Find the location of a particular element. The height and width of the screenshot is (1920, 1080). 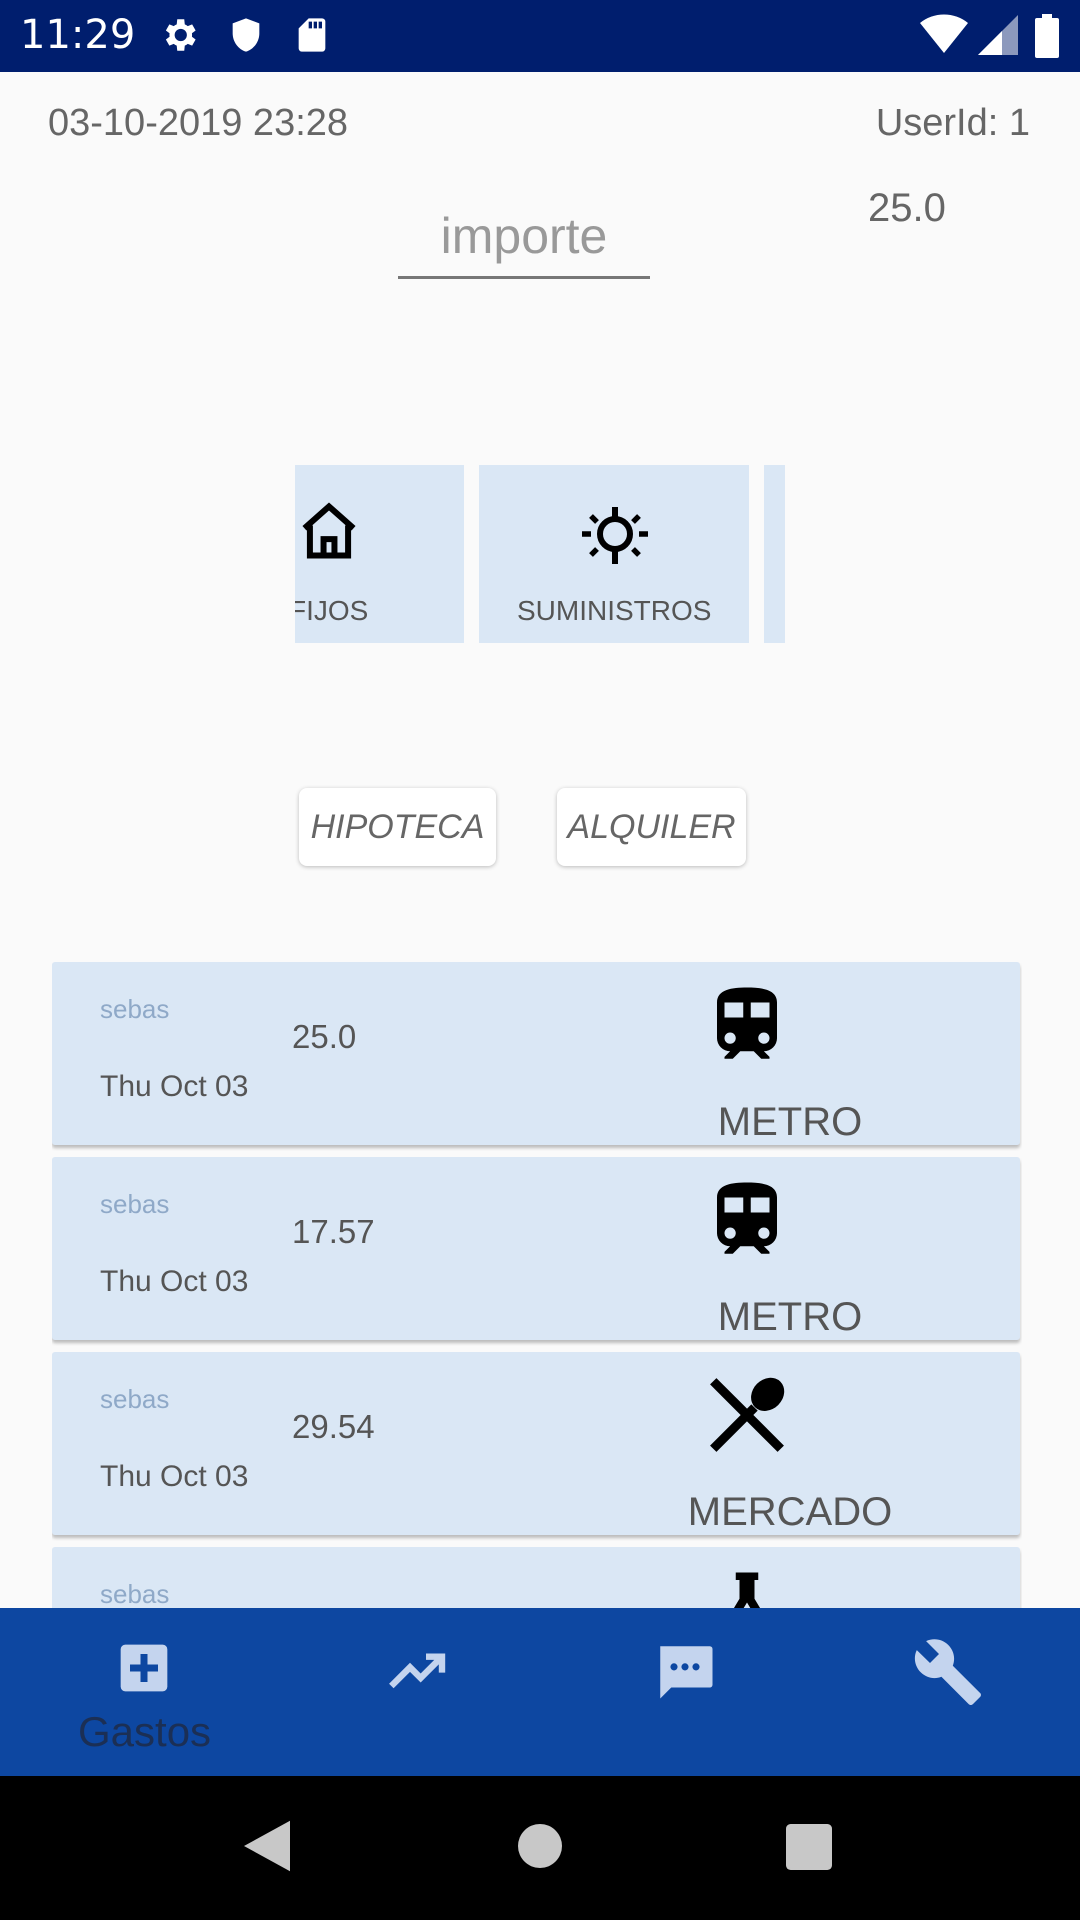

amount-input: importe is located at coordinates (524, 243).